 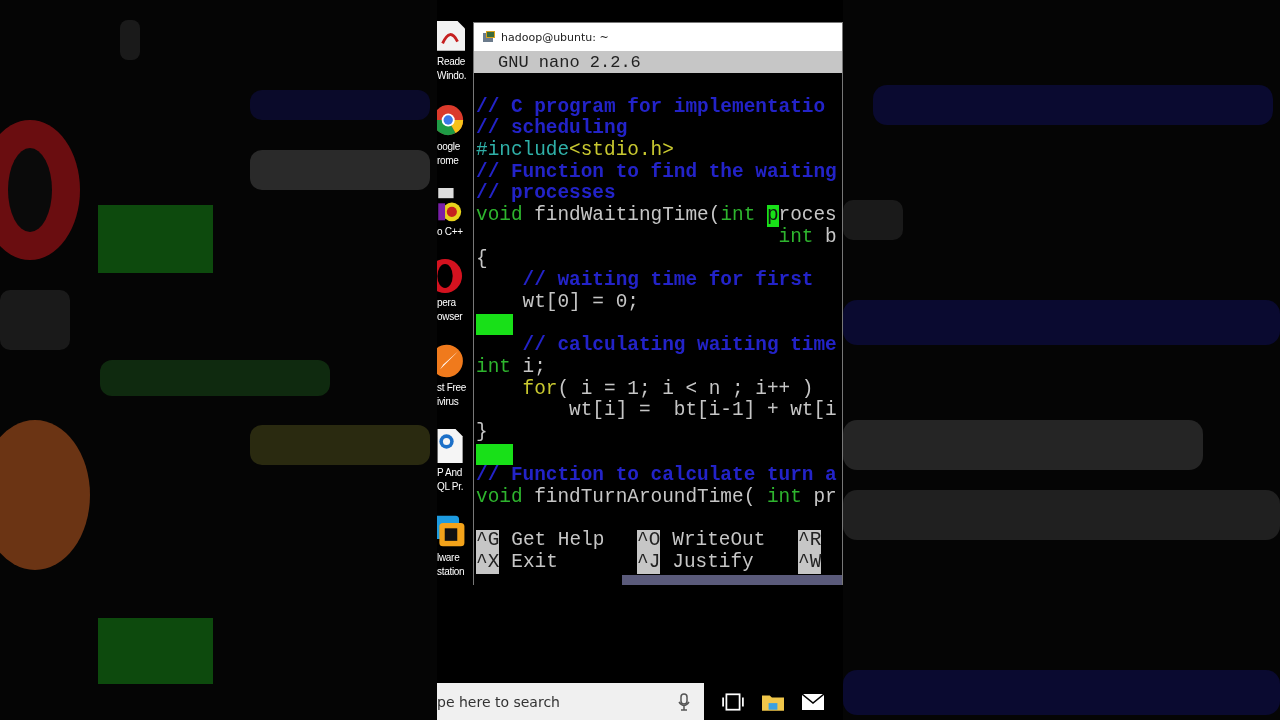 I want to click on desktop-icon-label: pera, so click(x=446, y=303).